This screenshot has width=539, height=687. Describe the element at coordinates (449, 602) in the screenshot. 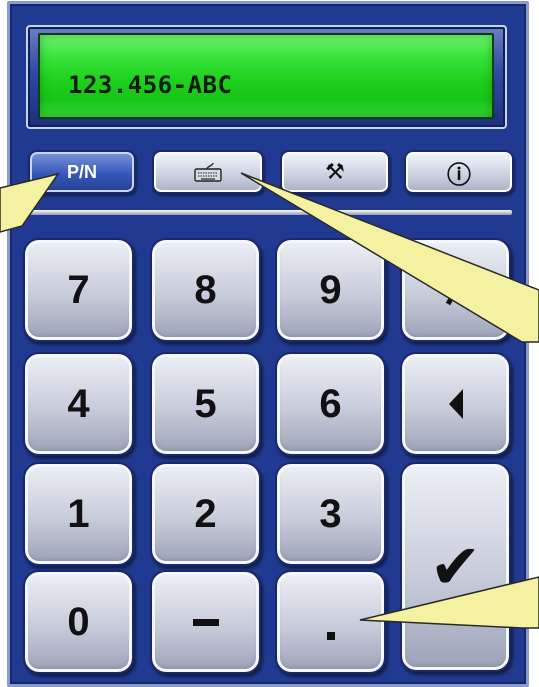

I see `callout-decimal` at that location.